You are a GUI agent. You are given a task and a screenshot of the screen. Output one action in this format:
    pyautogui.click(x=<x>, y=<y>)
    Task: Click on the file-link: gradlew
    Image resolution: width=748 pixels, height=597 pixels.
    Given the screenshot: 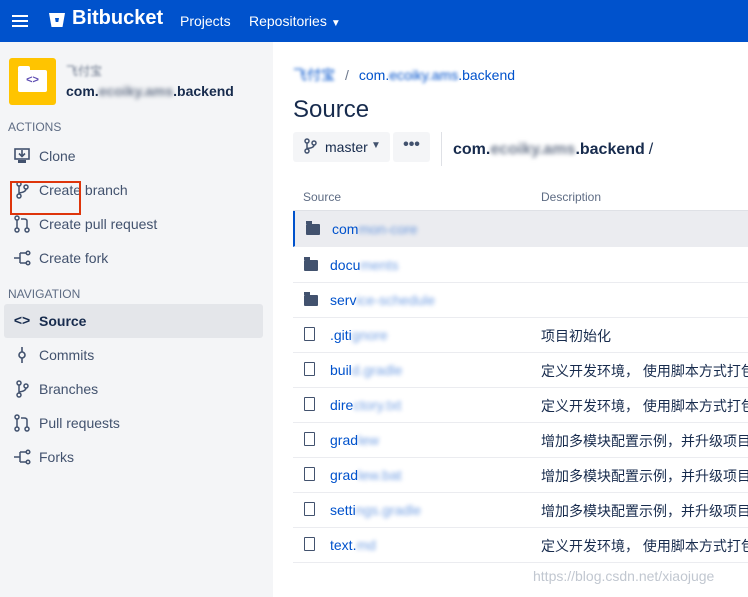 What is the action you would take?
    pyautogui.click(x=354, y=440)
    